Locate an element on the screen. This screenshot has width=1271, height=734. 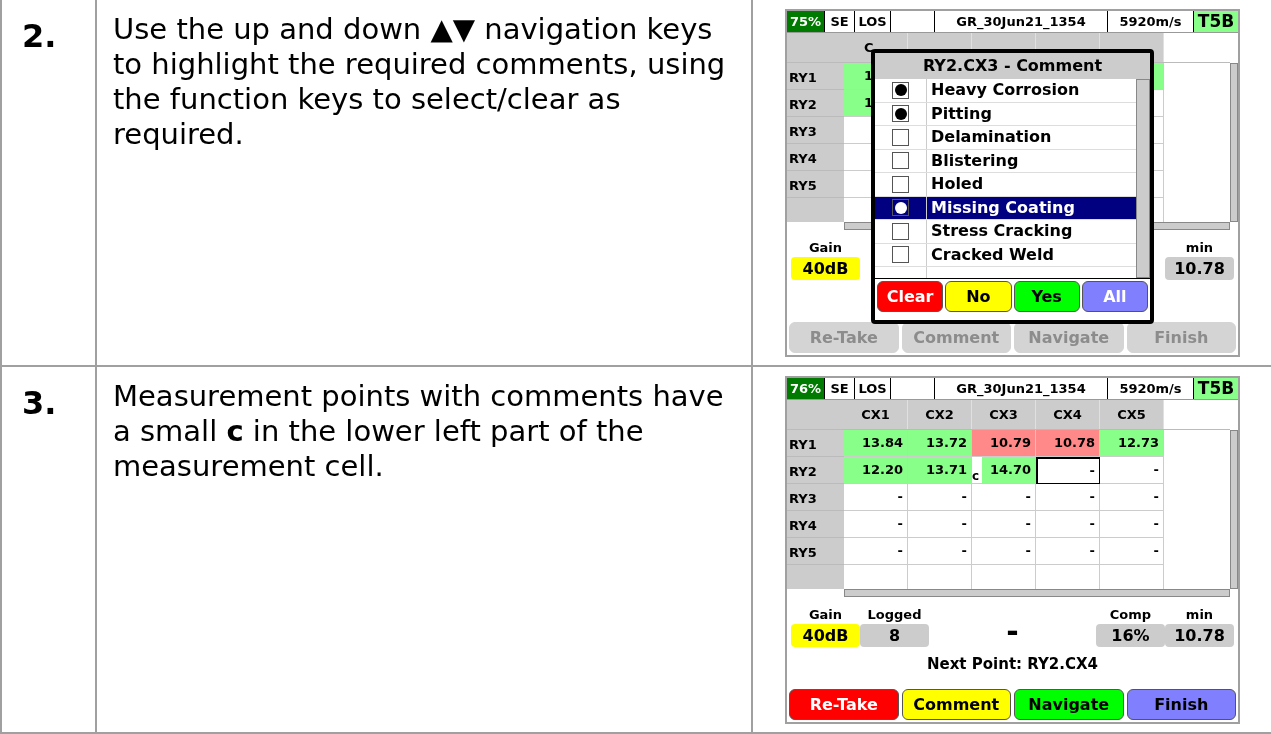
row-header: RY4 is located at coordinates (815, 157).